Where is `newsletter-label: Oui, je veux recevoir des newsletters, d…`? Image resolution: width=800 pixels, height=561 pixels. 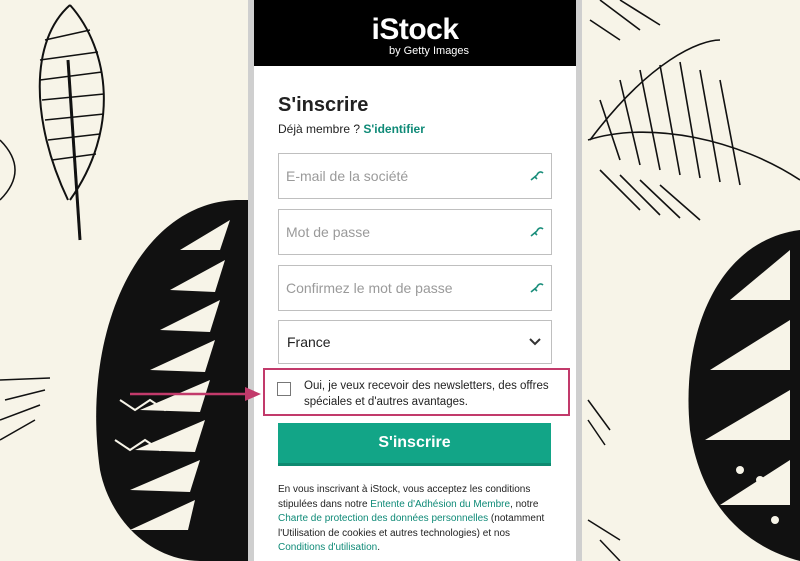
newsletter-label: Oui, je veux recevoir des newsletters, d… is located at coordinates (426, 394).